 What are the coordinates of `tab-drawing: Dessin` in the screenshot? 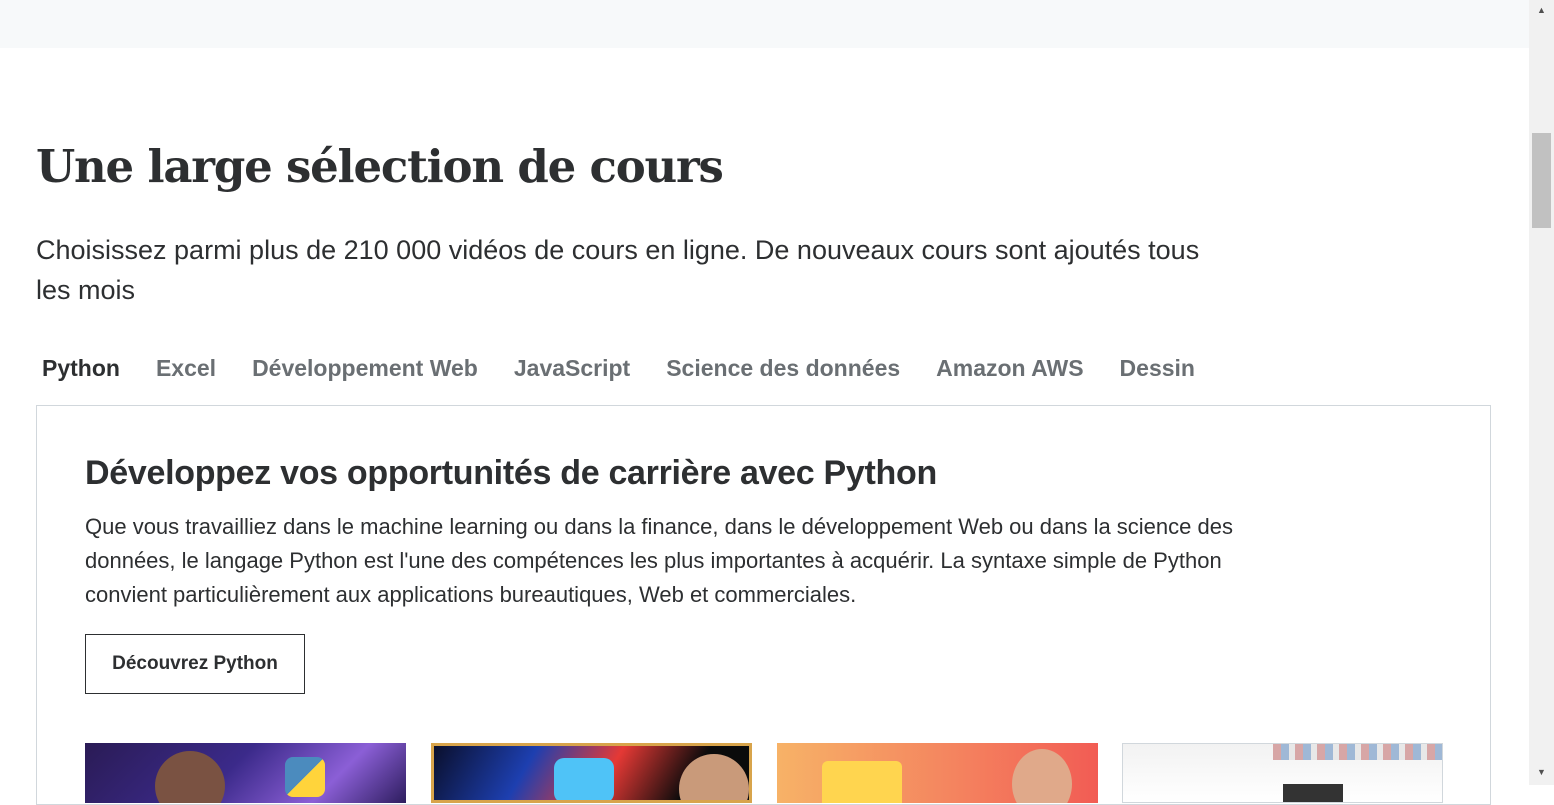 It's located at (1157, 368).